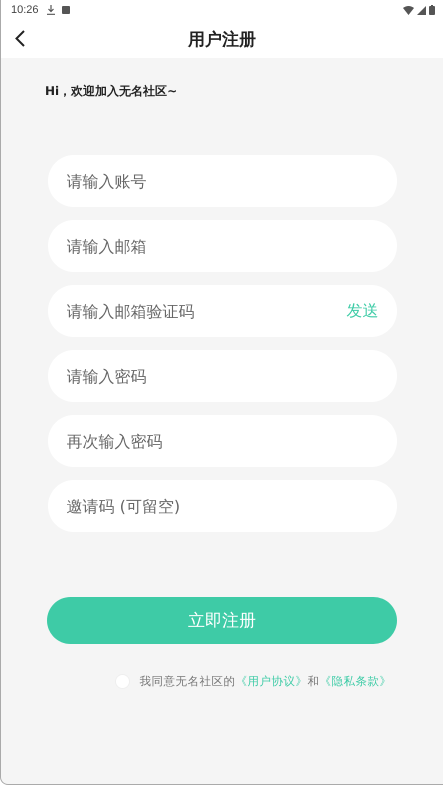 The image size is (443, 787). Describe the element at coordinates (222, 506) in the screenshot. I see `input-field: 邀请码 (可留空)` at that location.